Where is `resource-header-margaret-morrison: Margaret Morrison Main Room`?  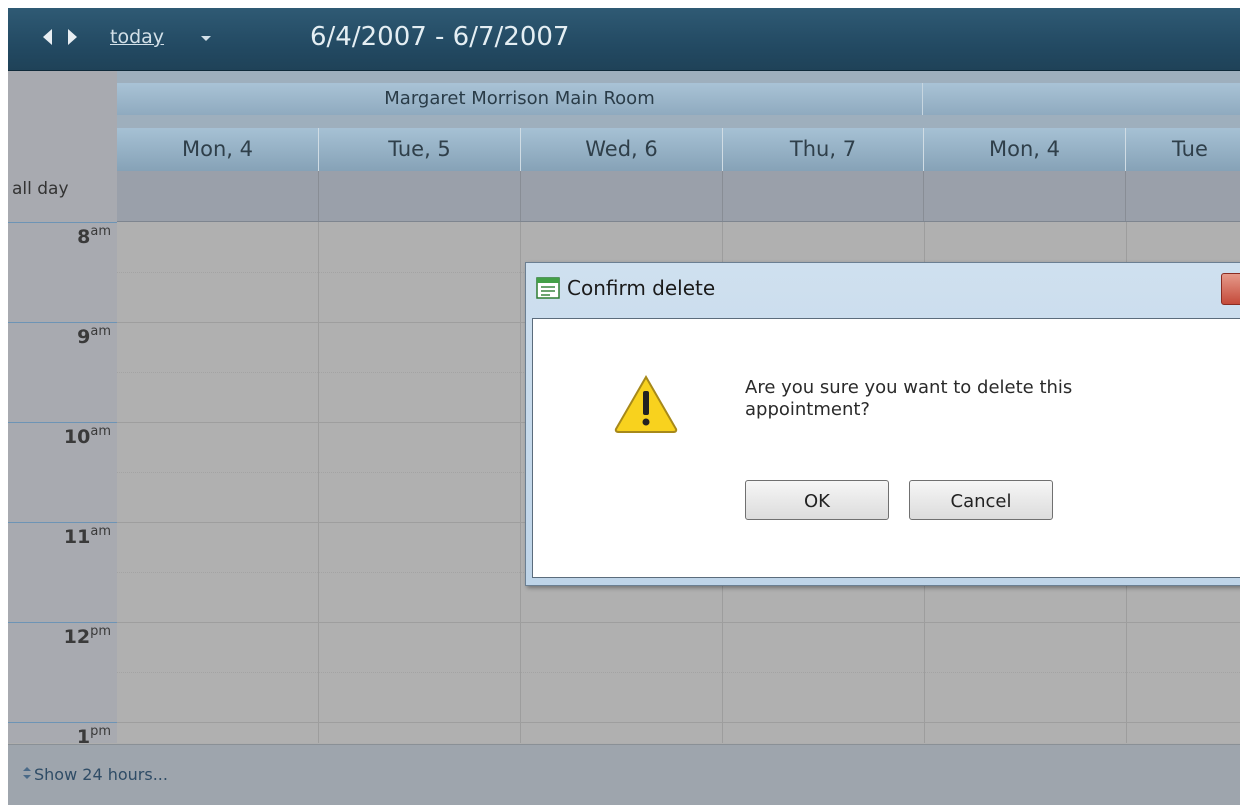 resource-header-margaret-morrison: Margaret Morrison Main Room is located at coordinates (520, 99).